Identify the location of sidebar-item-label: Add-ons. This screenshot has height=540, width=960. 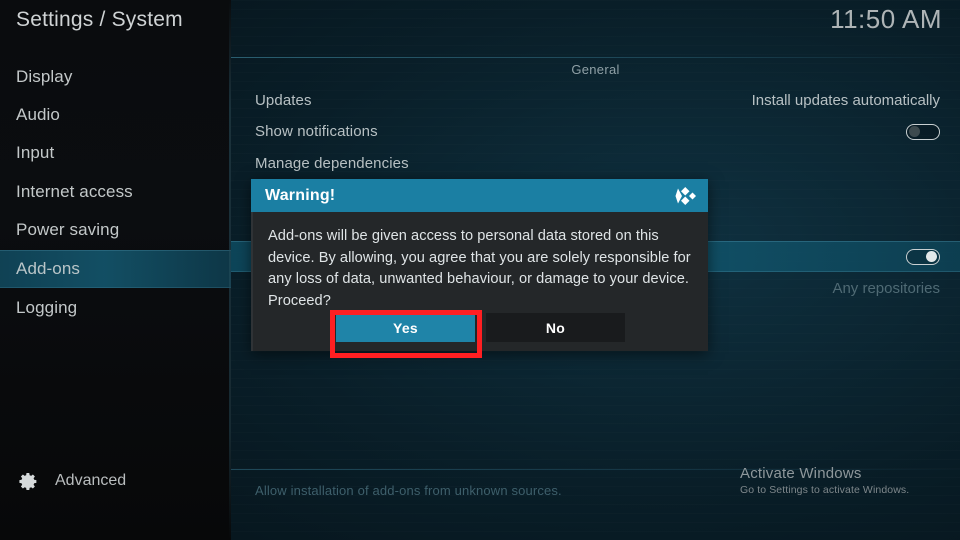
(48, 268).